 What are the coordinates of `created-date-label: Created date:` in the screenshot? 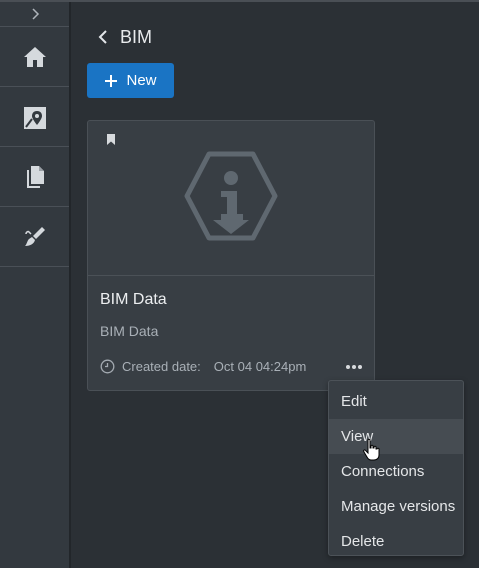 It's located at (161, 366).